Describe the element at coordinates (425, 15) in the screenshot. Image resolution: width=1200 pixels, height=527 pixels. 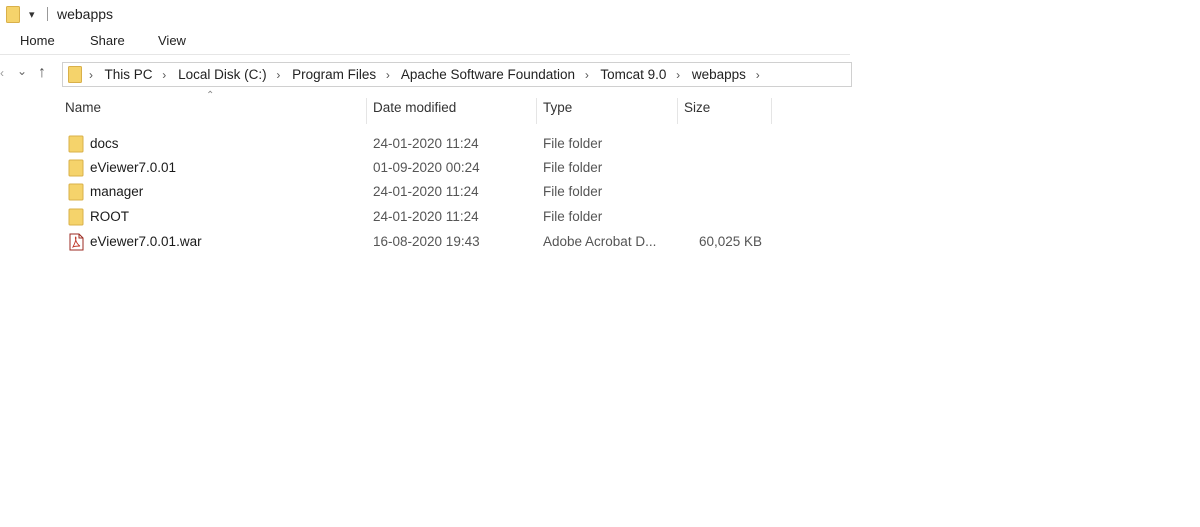
I see `title-bar: ▾ webapps` at that location.